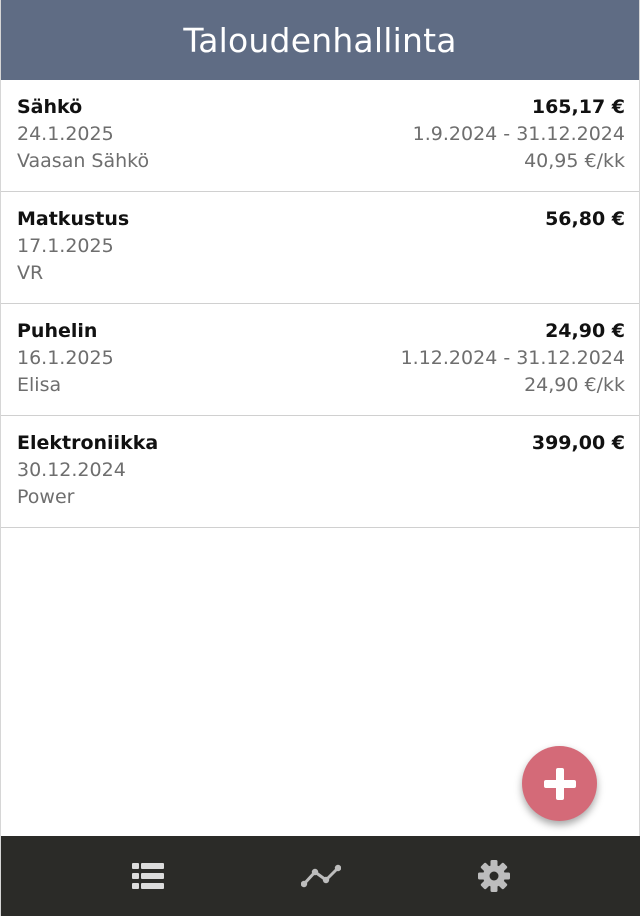 This screenshot has height=916, width=640. Describe the element at coordinates (585, 254) in the screenshot. I see `expense-right: 56,80 €` at that location.